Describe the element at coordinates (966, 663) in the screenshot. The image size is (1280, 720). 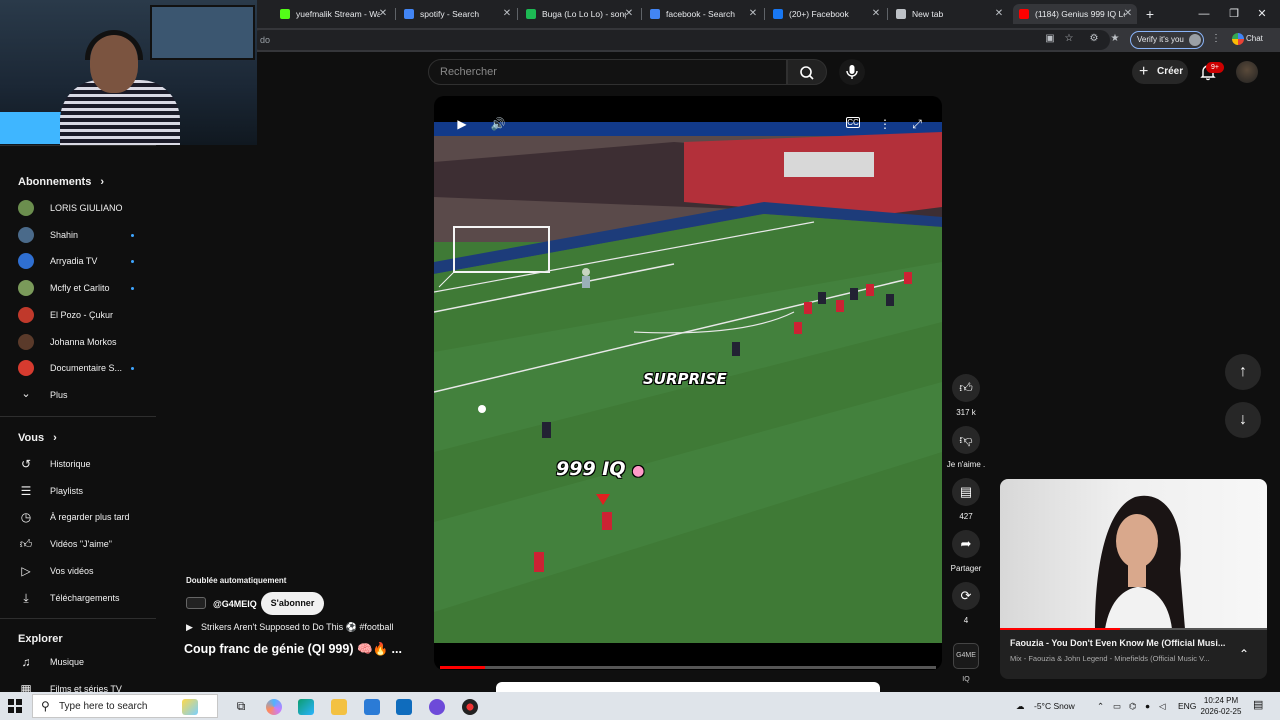
I see `sound-channel-thumbnail: G4ME IQ` at that location.